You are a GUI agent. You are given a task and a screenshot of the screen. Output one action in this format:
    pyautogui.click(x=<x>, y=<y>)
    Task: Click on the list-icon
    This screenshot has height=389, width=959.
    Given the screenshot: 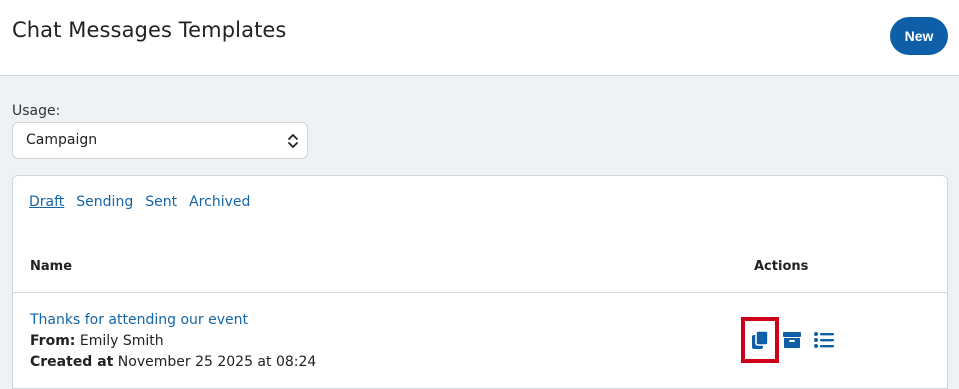 What is the action you would take?
    pyautogui.click(x=824, y=340)
    